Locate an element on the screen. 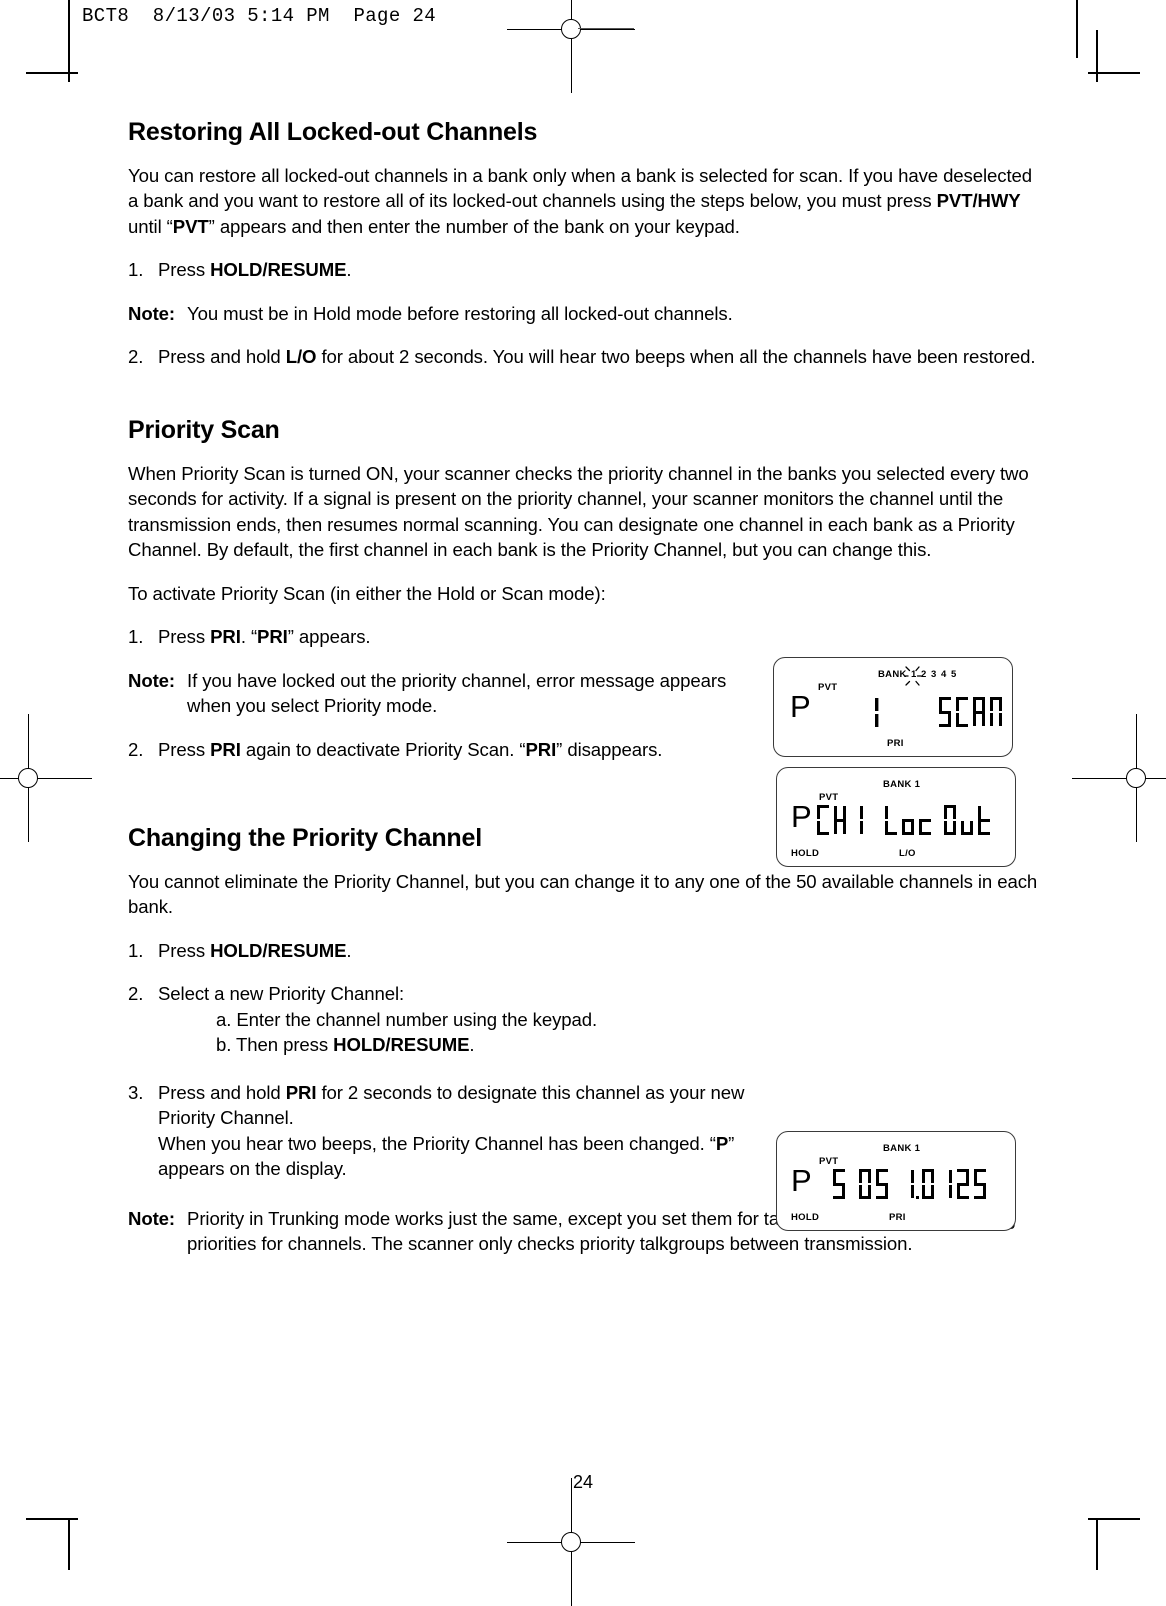 This screenshot has width=1166, height=1606. lcd-display-scan: P PVT BANK 1 2 3 4 5 PRI is located at coordinates (893, 707).